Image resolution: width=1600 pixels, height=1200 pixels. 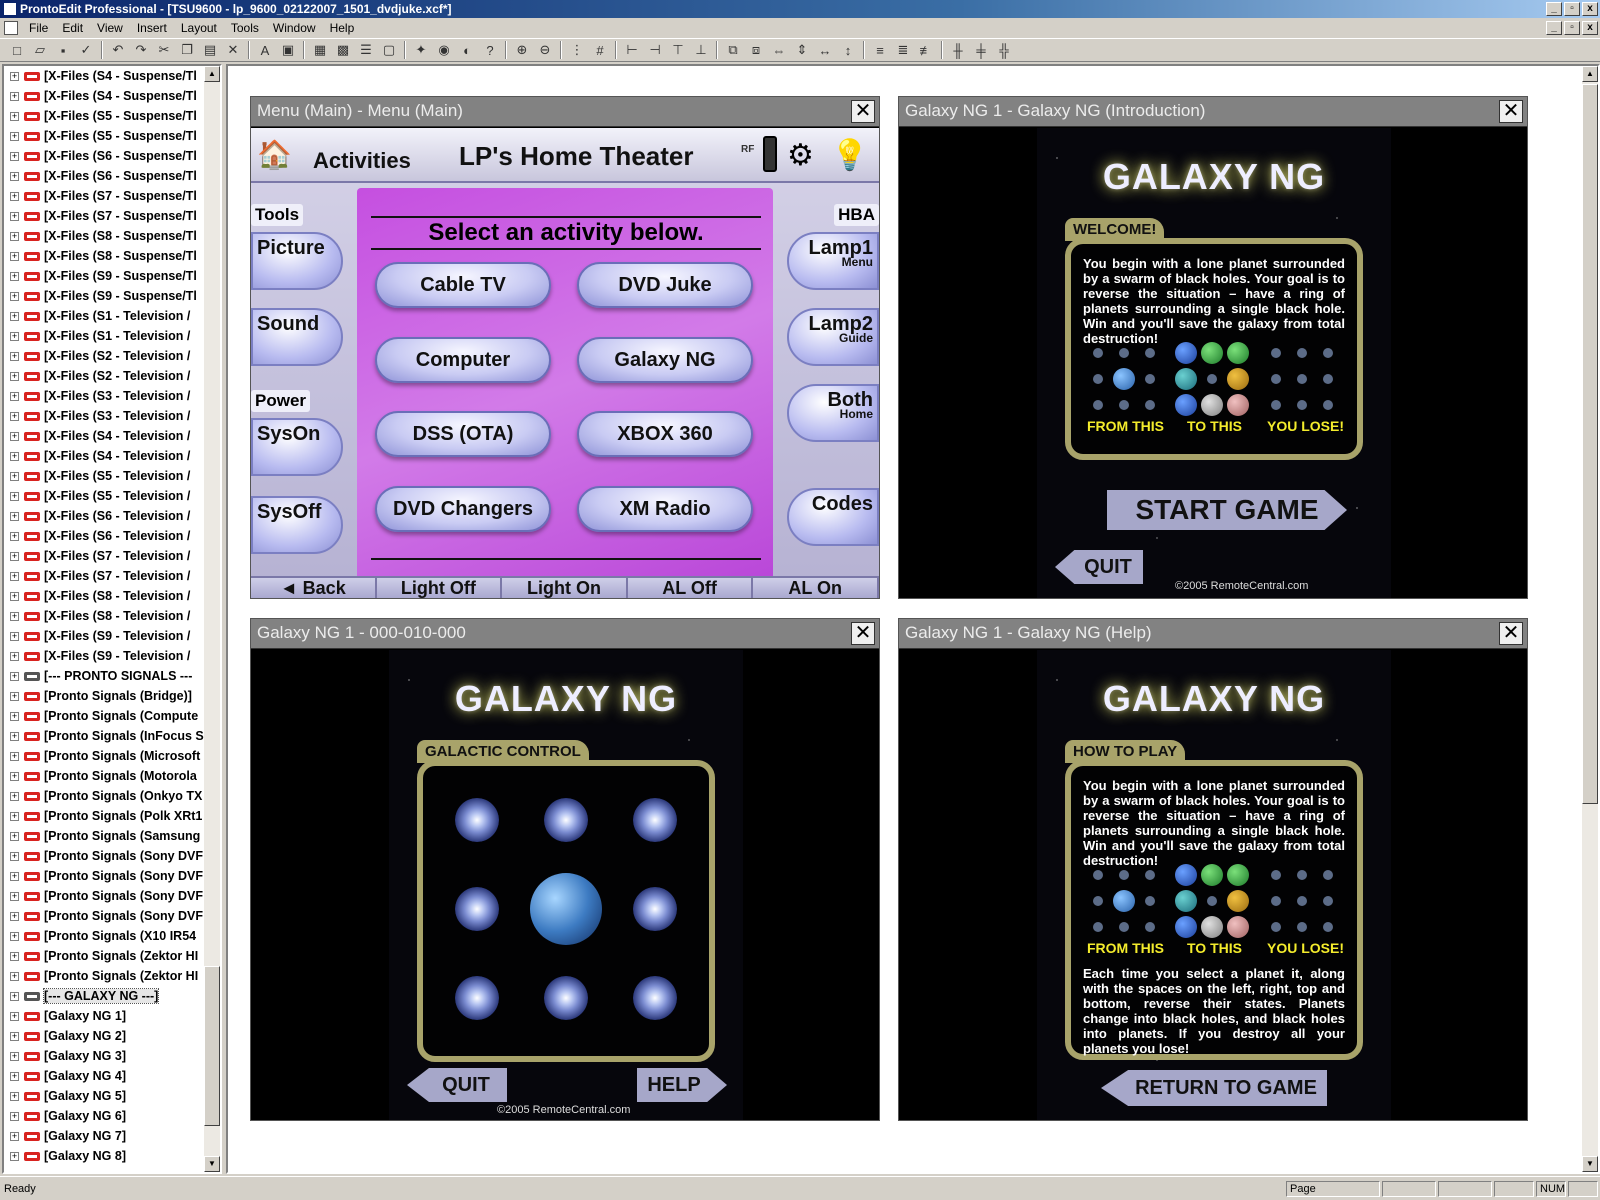 I want to click on tree-item: + [Galaxy NG 8], so click(x=112, y=1156).